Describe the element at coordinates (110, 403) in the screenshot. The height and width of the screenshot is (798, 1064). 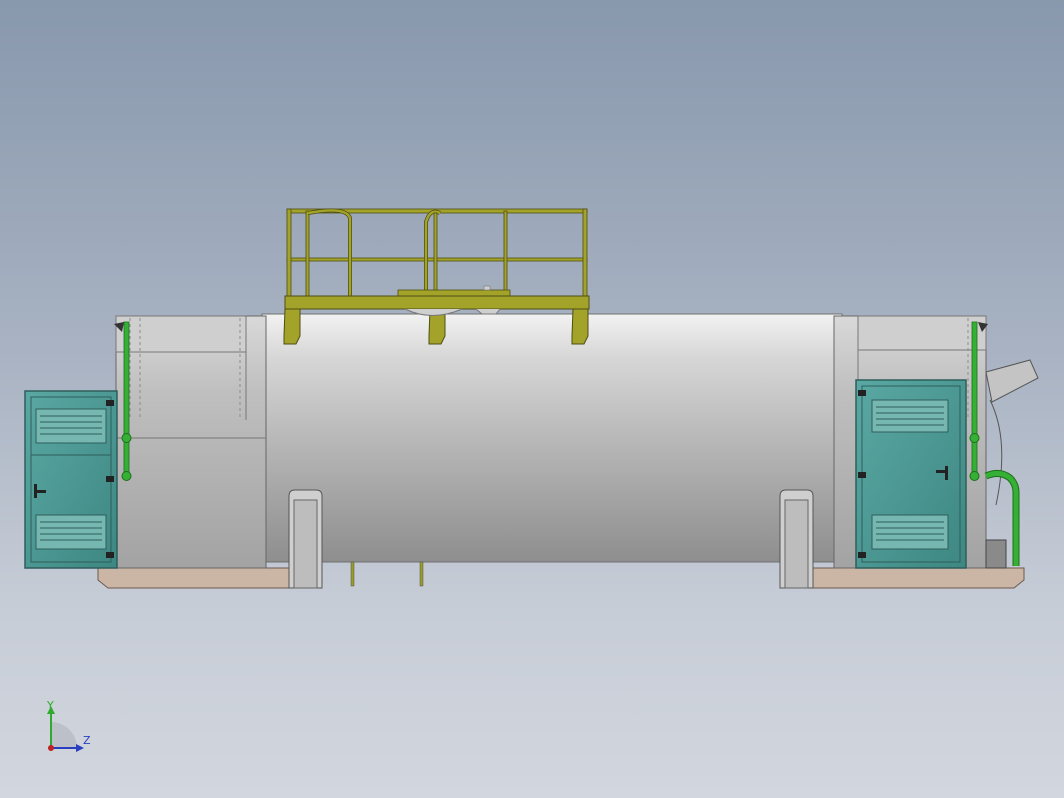
I see `left-door-hinge-top` at that location.